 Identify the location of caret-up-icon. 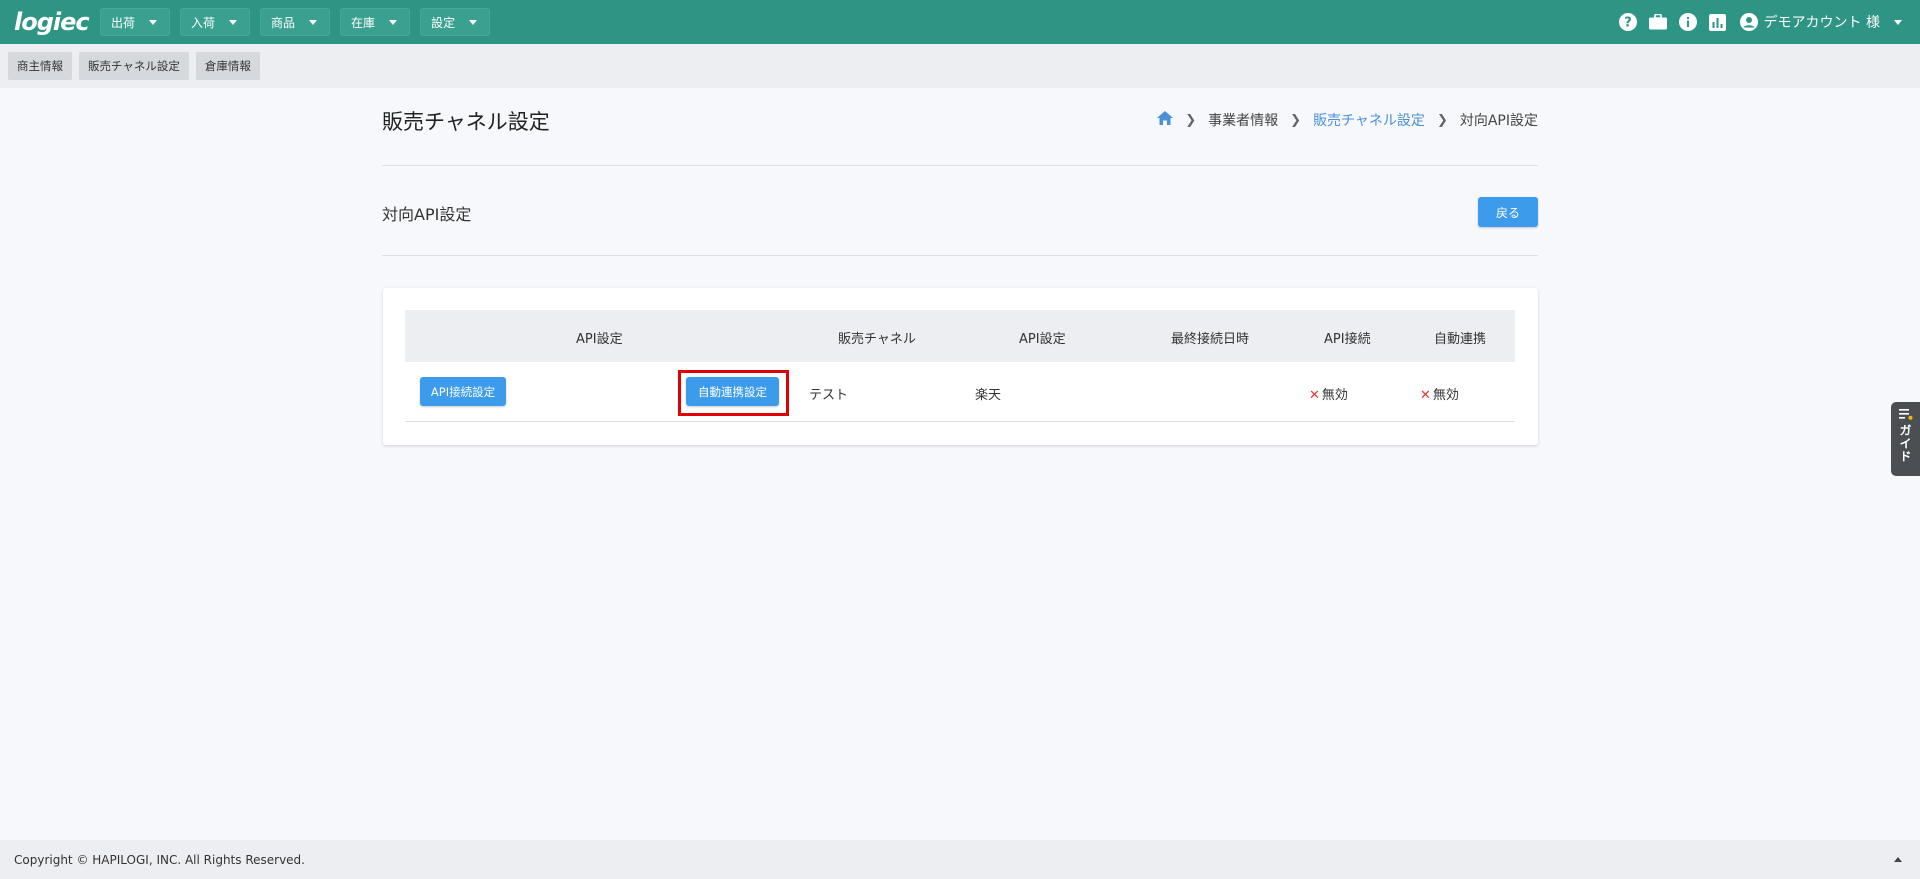
(1898, 859).